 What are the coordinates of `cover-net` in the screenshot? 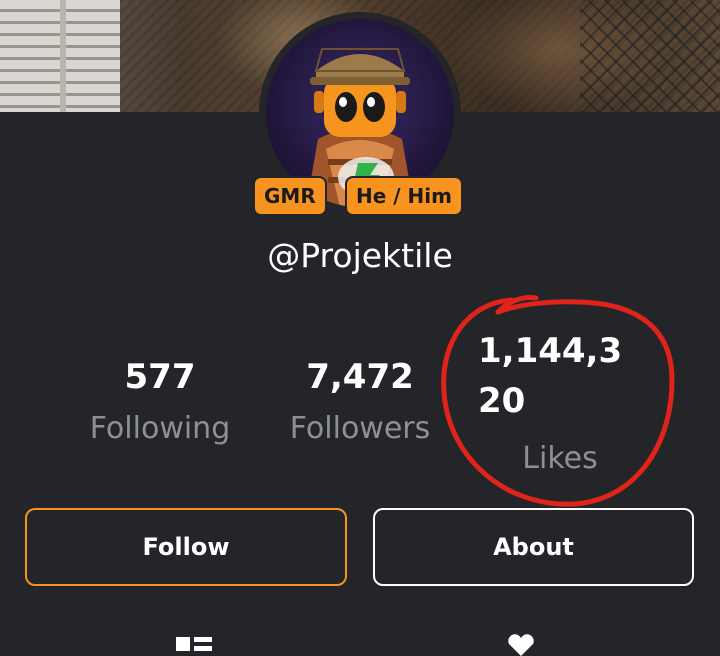 It's located at (650, 56).